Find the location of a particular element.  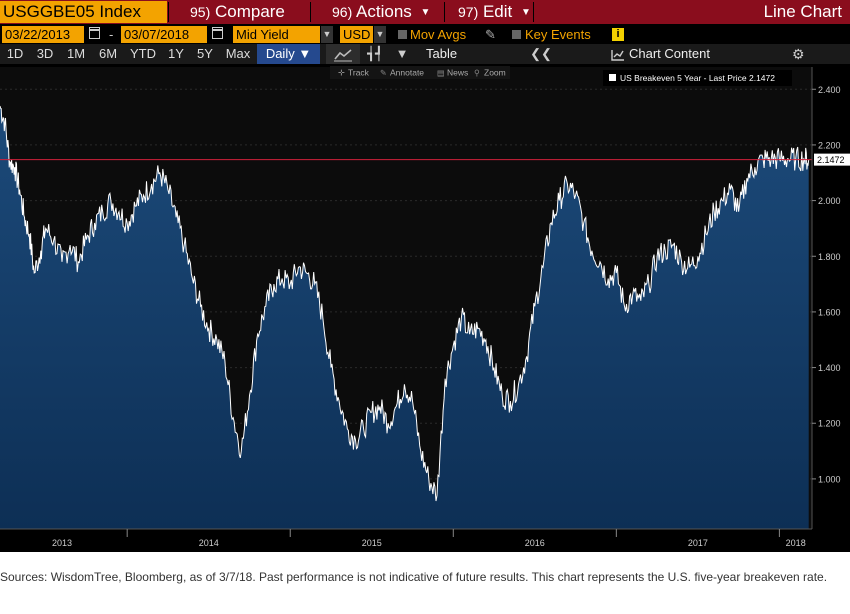

news-tool: News is located at coordinates (457, 73).